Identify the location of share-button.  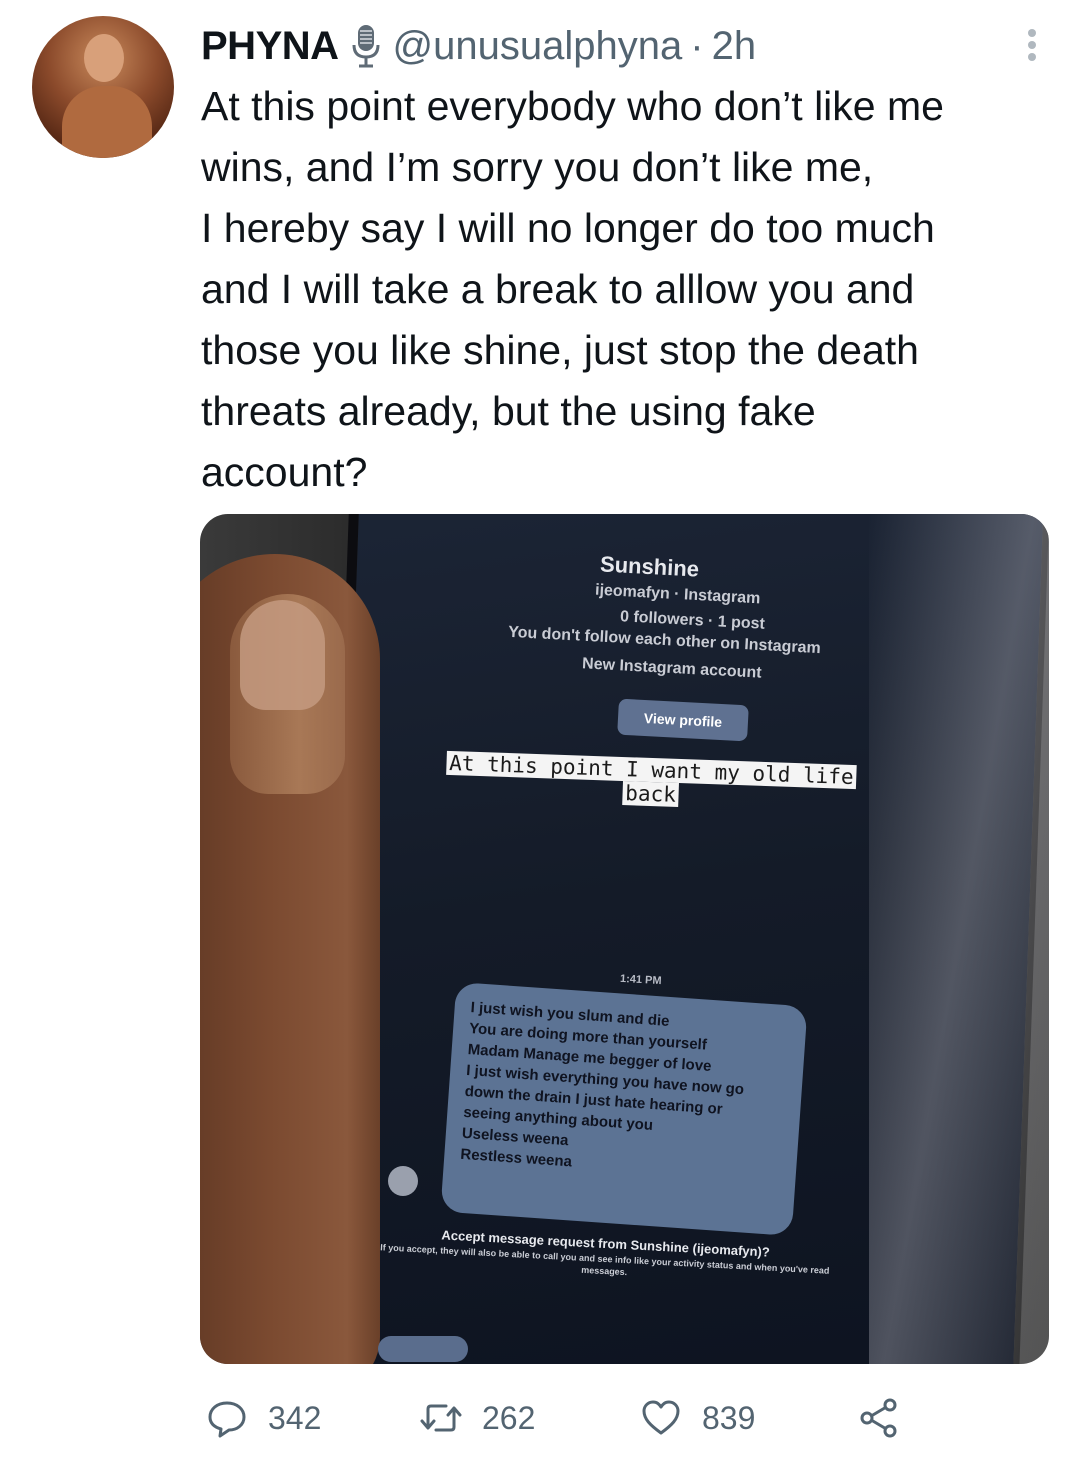
(879, 1418).